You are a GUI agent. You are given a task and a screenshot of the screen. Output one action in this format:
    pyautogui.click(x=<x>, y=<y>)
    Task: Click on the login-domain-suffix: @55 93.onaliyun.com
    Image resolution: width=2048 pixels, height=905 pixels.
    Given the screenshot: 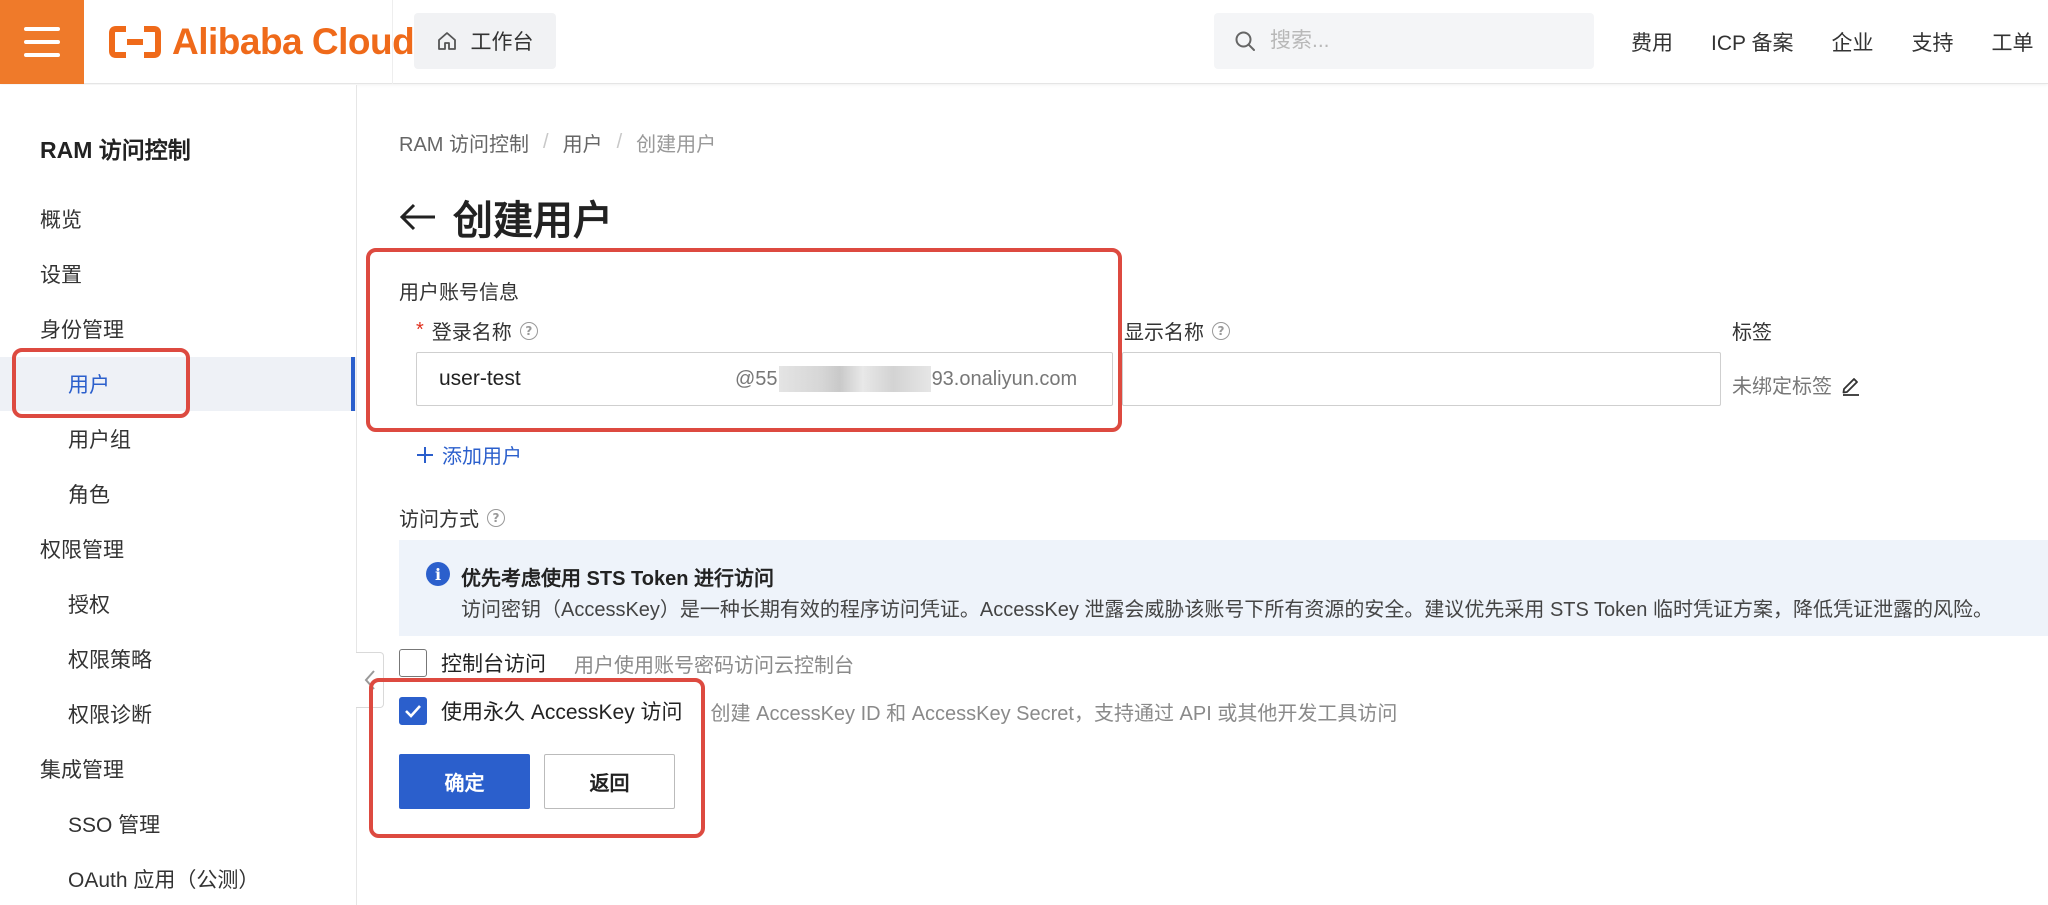 What is the action you would take?
    pyautogui.click(x=906, y=379)
    